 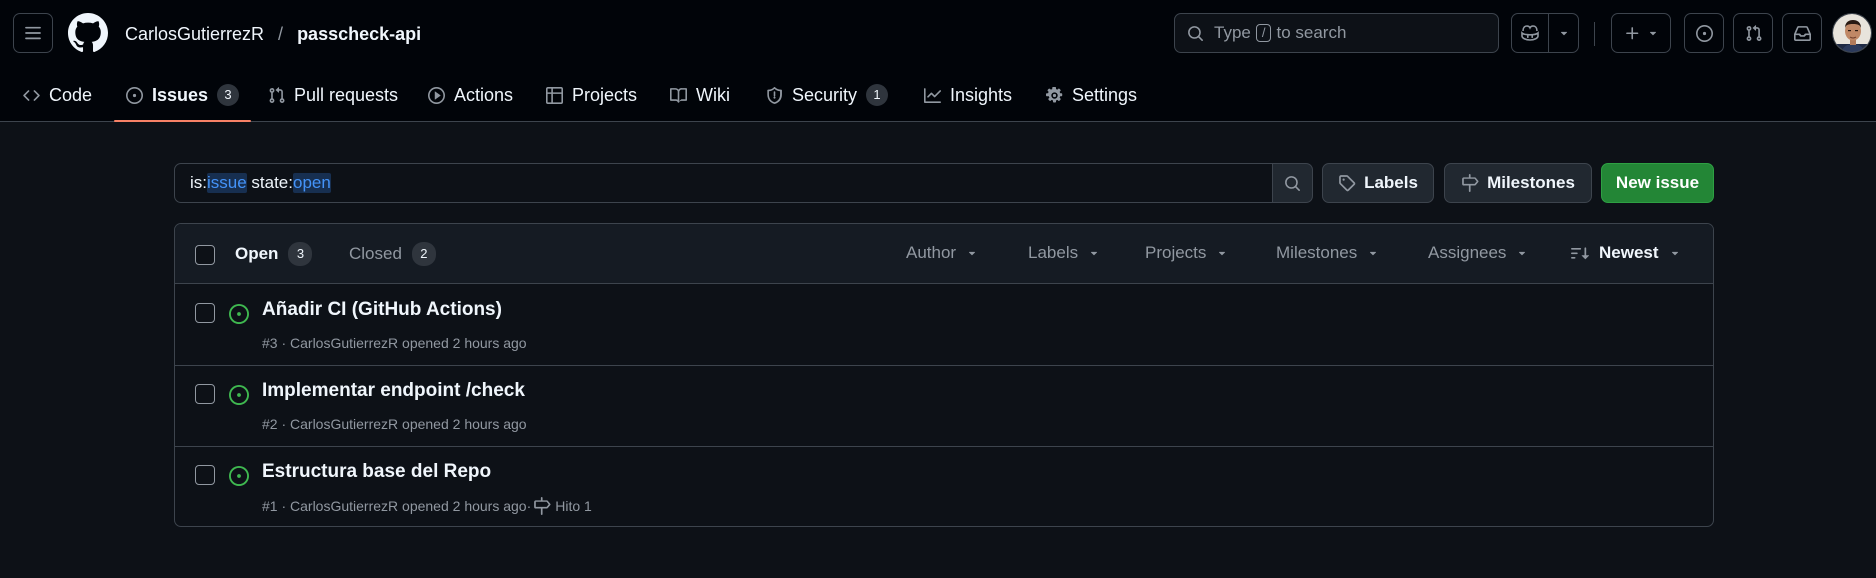 I want to click on projects-filter-dropdown: Projects, so click(x=1186, y=253).